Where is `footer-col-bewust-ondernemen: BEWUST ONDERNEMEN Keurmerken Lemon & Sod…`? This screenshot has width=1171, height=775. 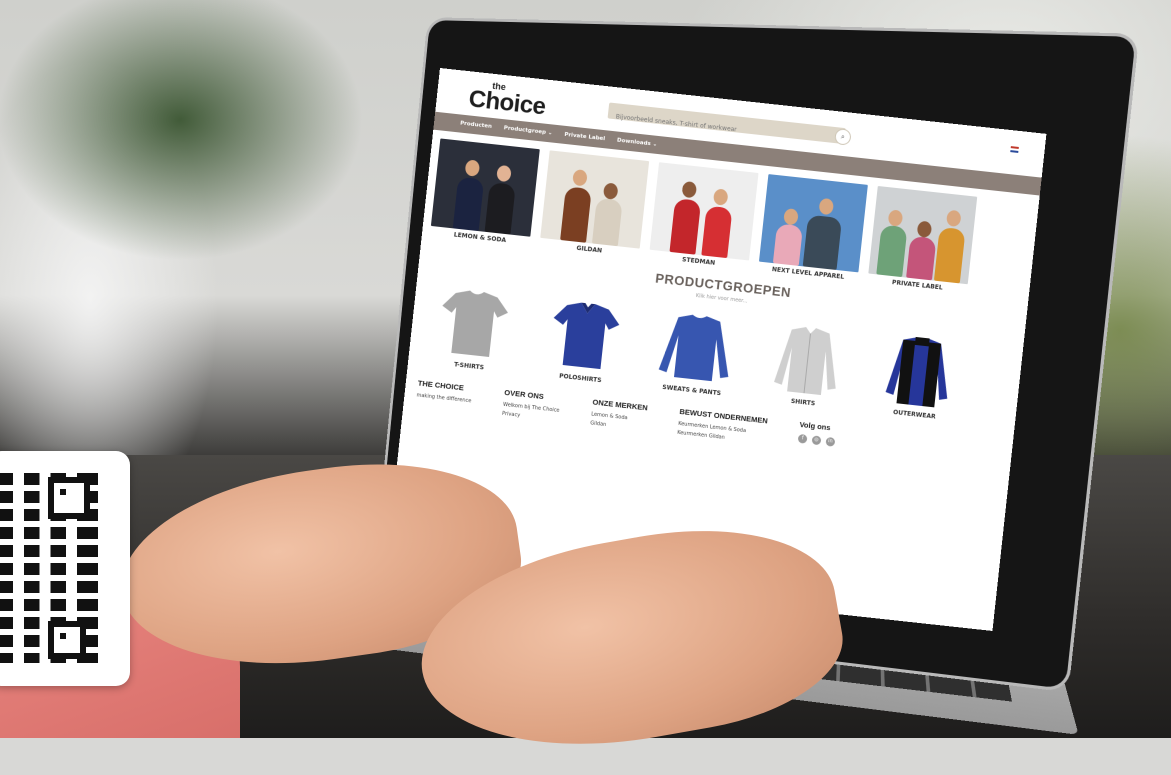 footer-col-bewust-ondernemen: BEWUST ONDERNEMEN Keurmerken Lemon & Sod… is located at coordinates (722, 427).